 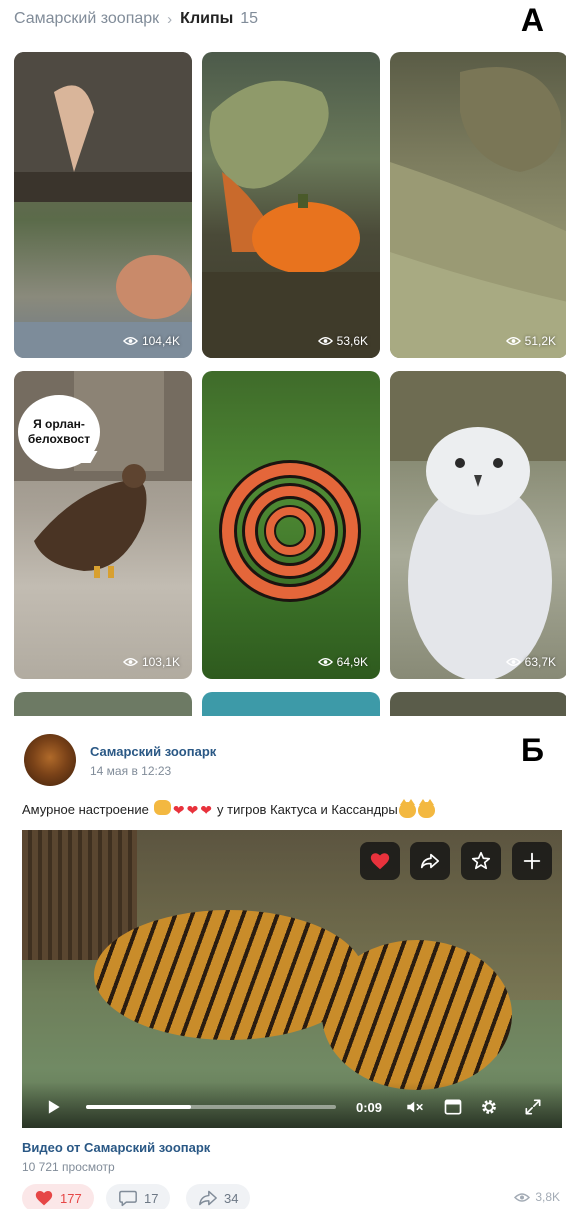 I want to click on expand-icon, so click(x=533, y=1107).